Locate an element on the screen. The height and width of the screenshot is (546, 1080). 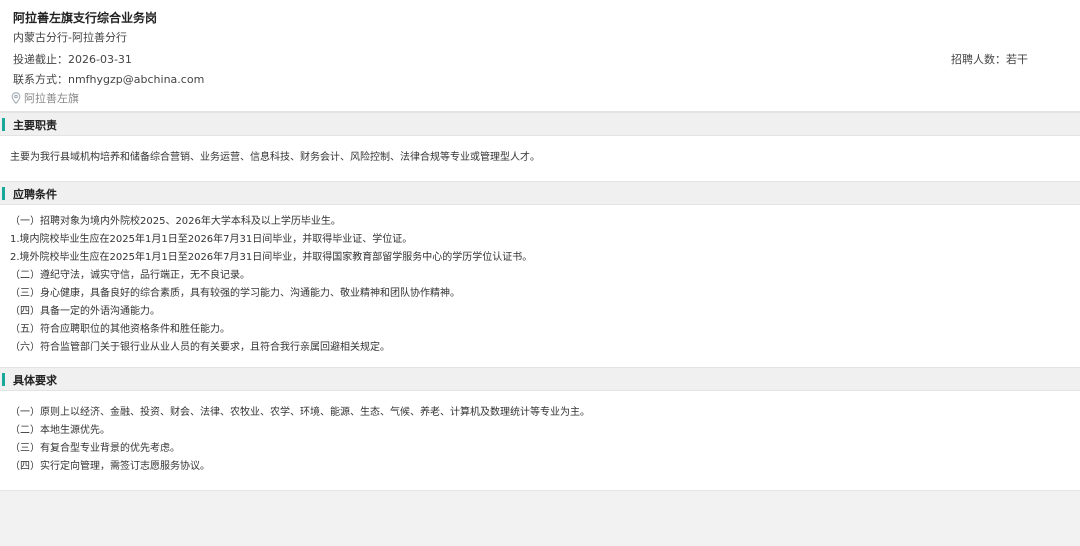
section-line: （四）实行定向管理，需签订志愿服务协议。 is located at coordinates (110, 466).